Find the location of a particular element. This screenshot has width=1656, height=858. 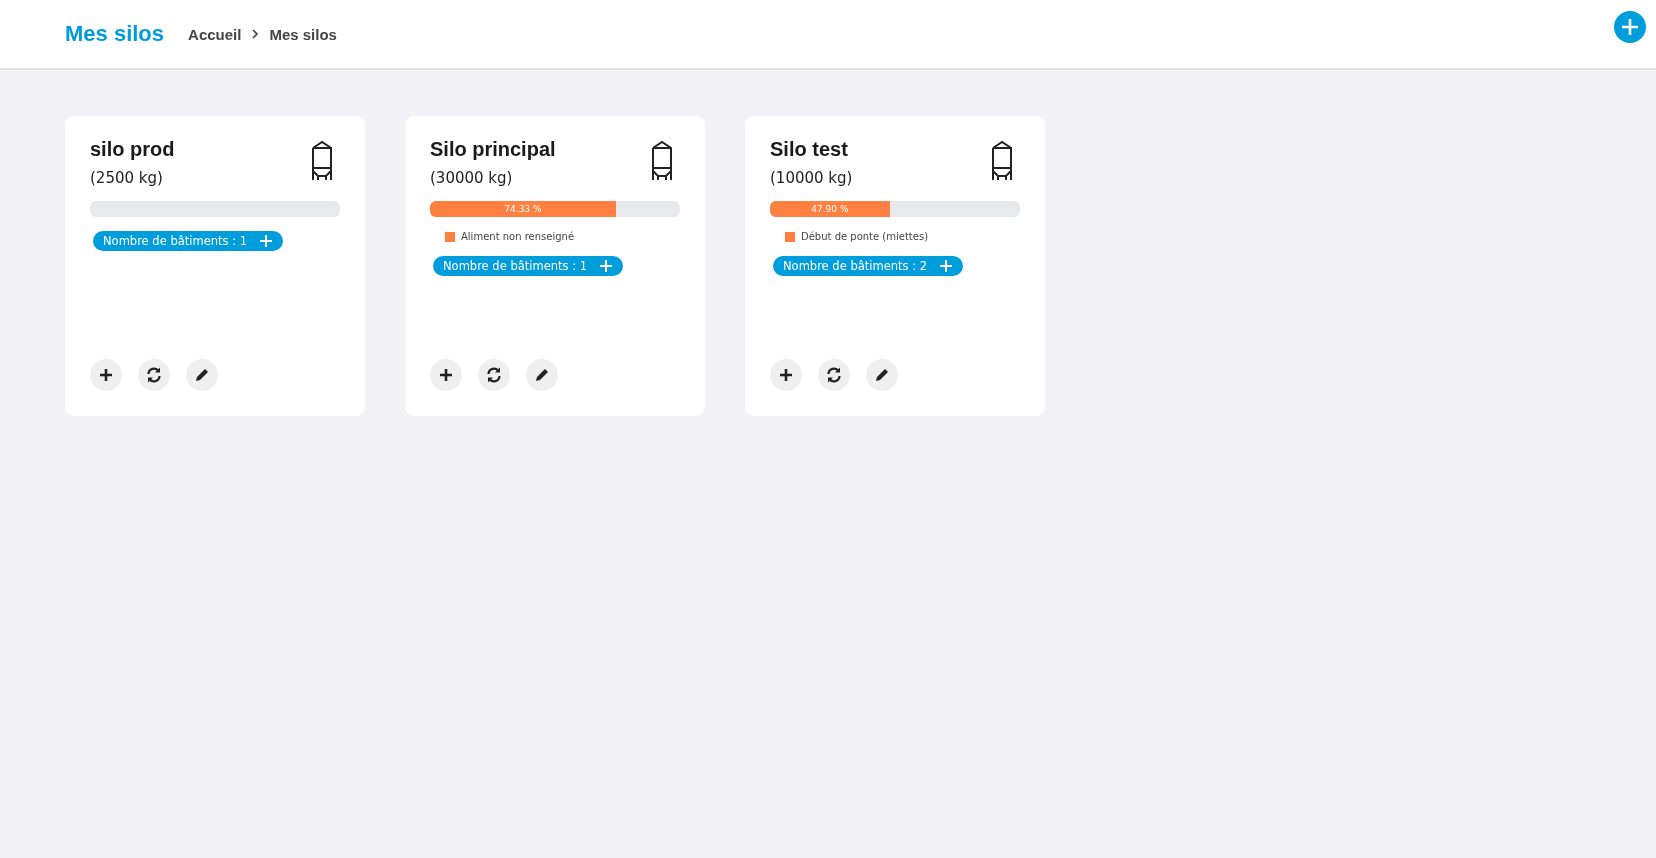

breadcrumb-link: Accueil is located at coordinates (215, 34).